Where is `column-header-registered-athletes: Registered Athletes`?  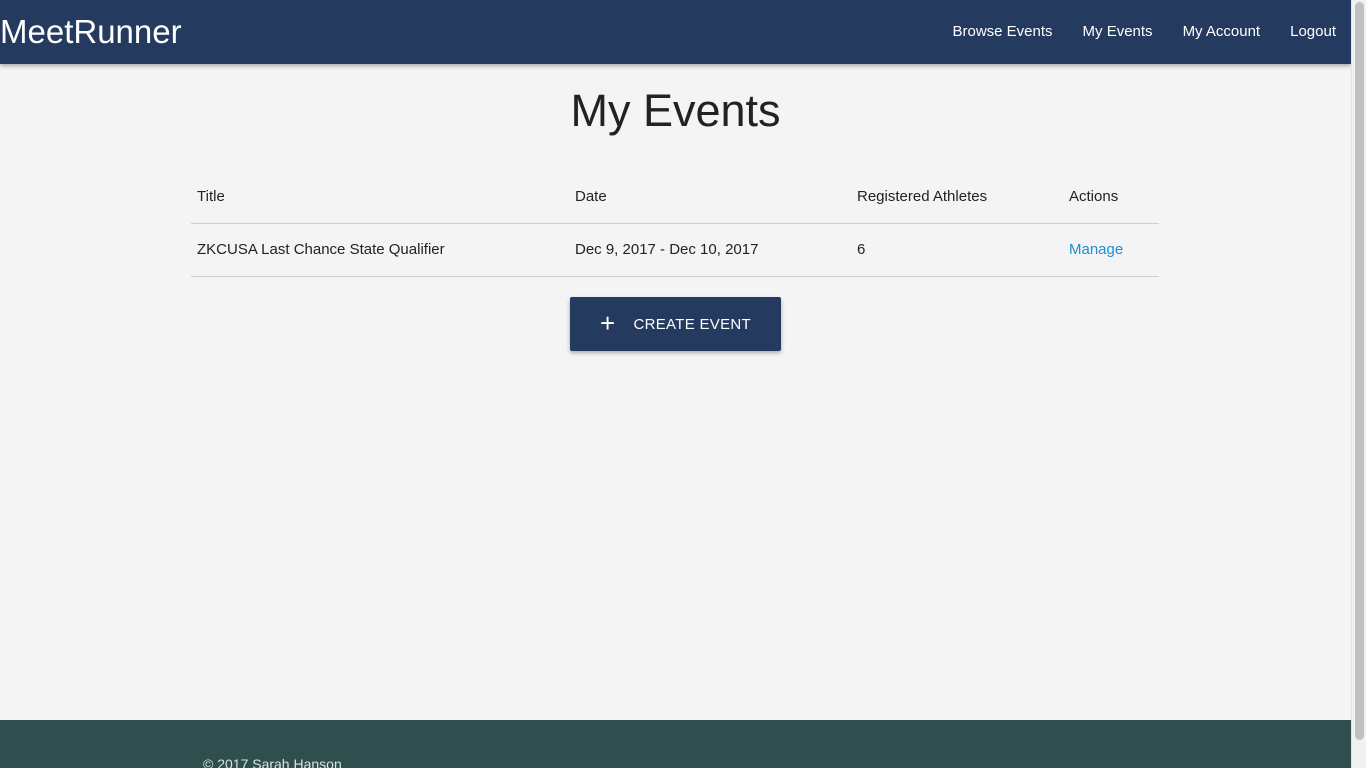 column-header-registered-athletes: Registered Athletes is located at coordinates (957, 197).